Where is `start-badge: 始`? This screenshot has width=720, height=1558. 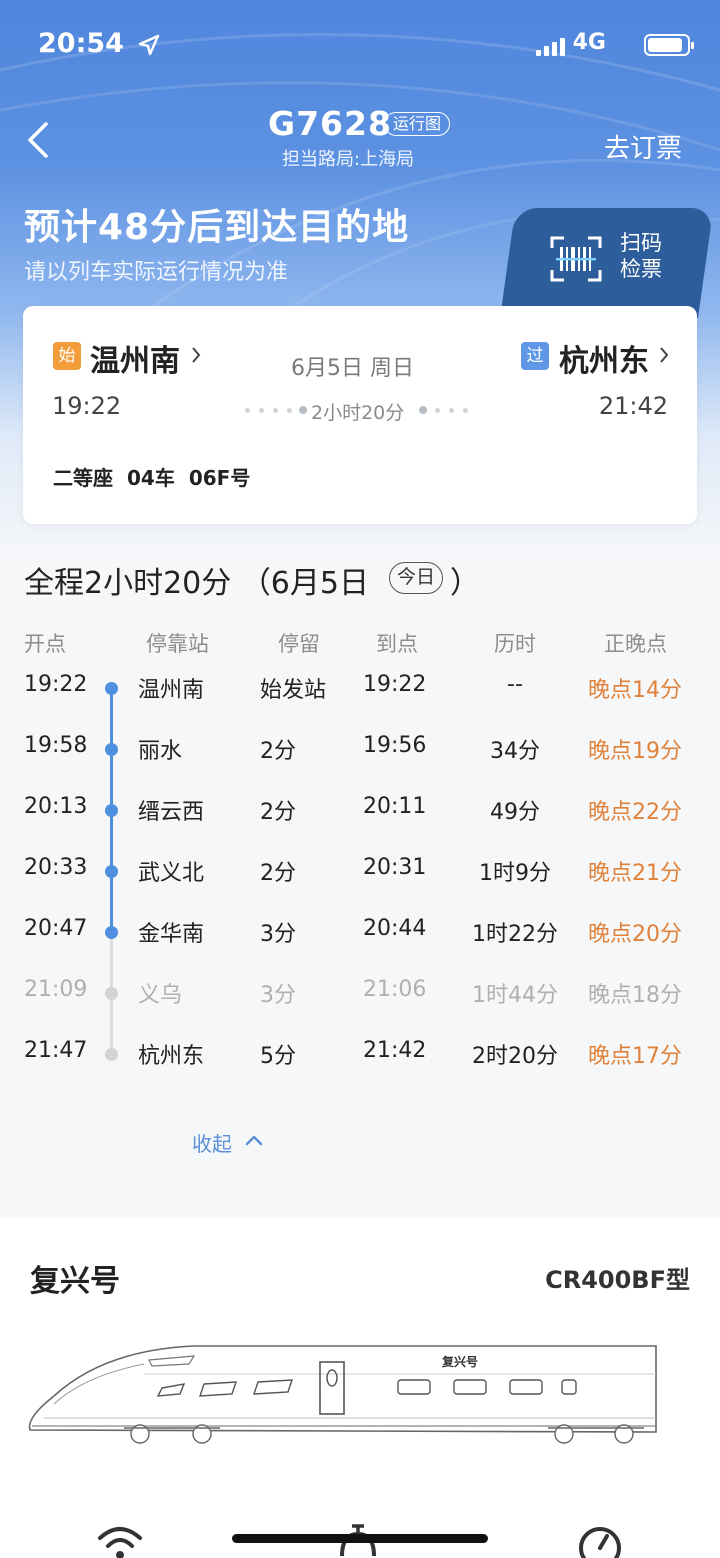 start-badge: 始 is located at coordinates (67, 356).